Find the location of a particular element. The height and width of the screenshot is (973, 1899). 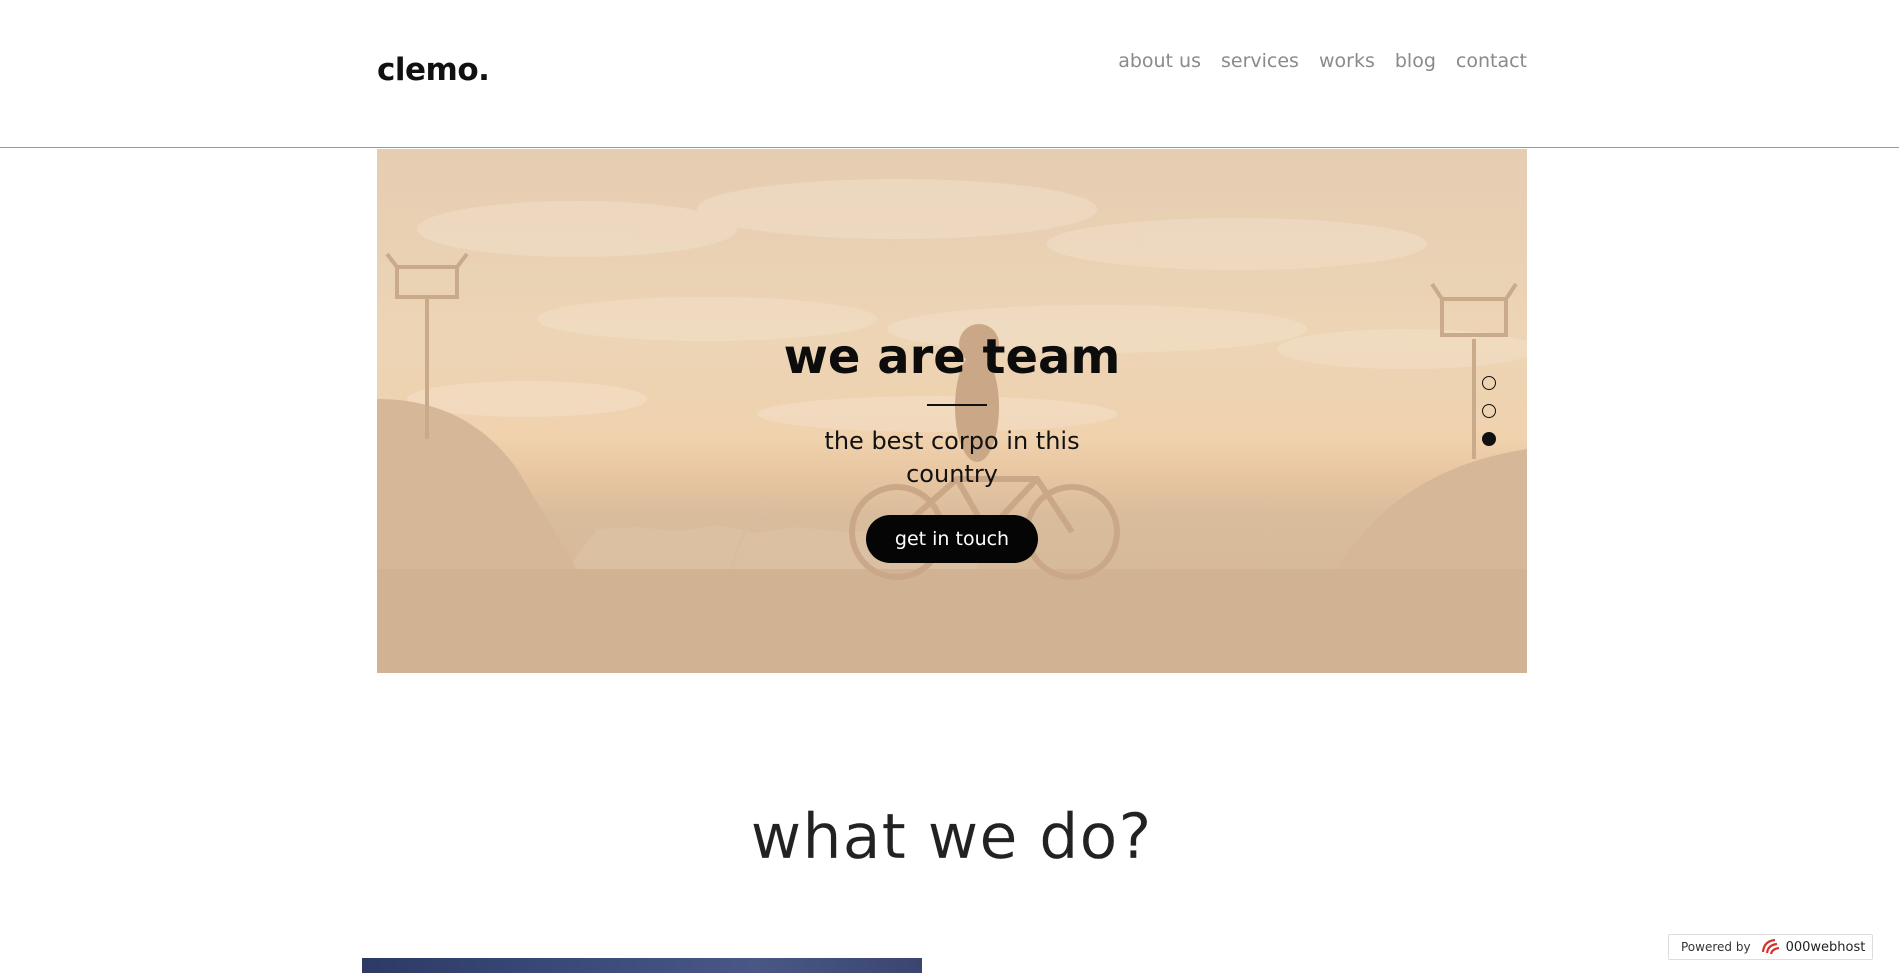

badge-brand: 000webhost is located at coordinates (1825, 947).